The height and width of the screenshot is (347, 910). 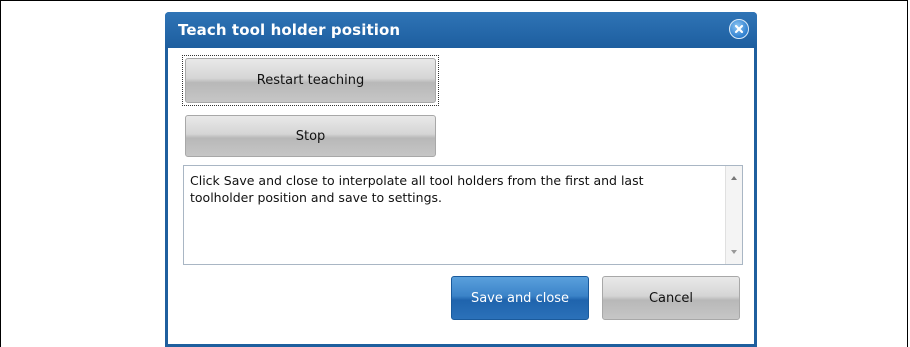 I want to click on scroll-down-arrow-icon, so click(x=734, y=252).